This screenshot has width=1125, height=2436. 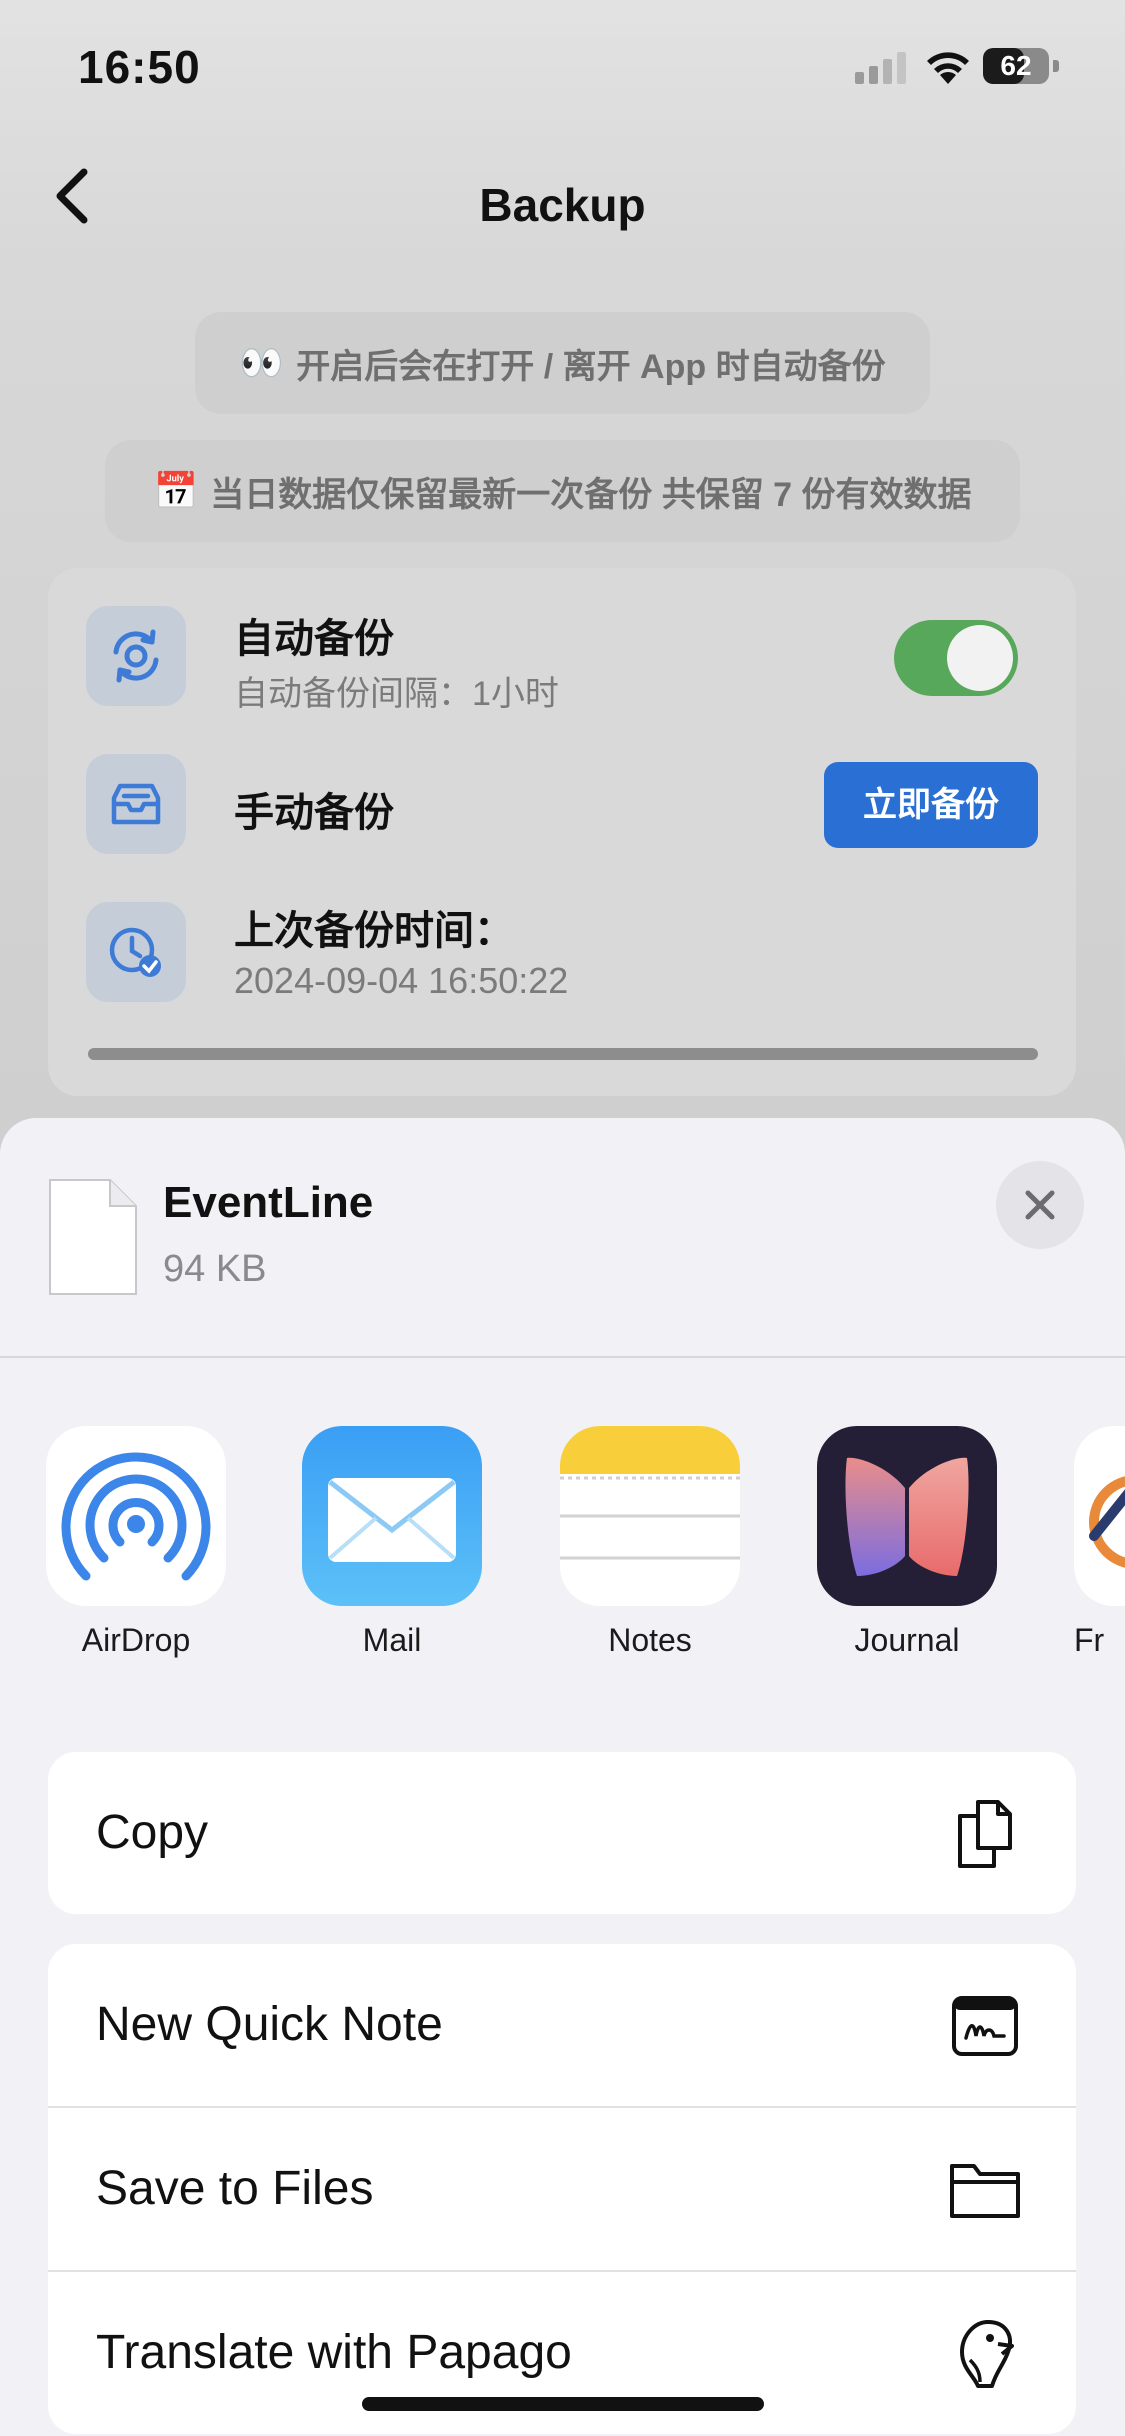 I want to click on action-label: Copy, so click(x=152, y=1832).